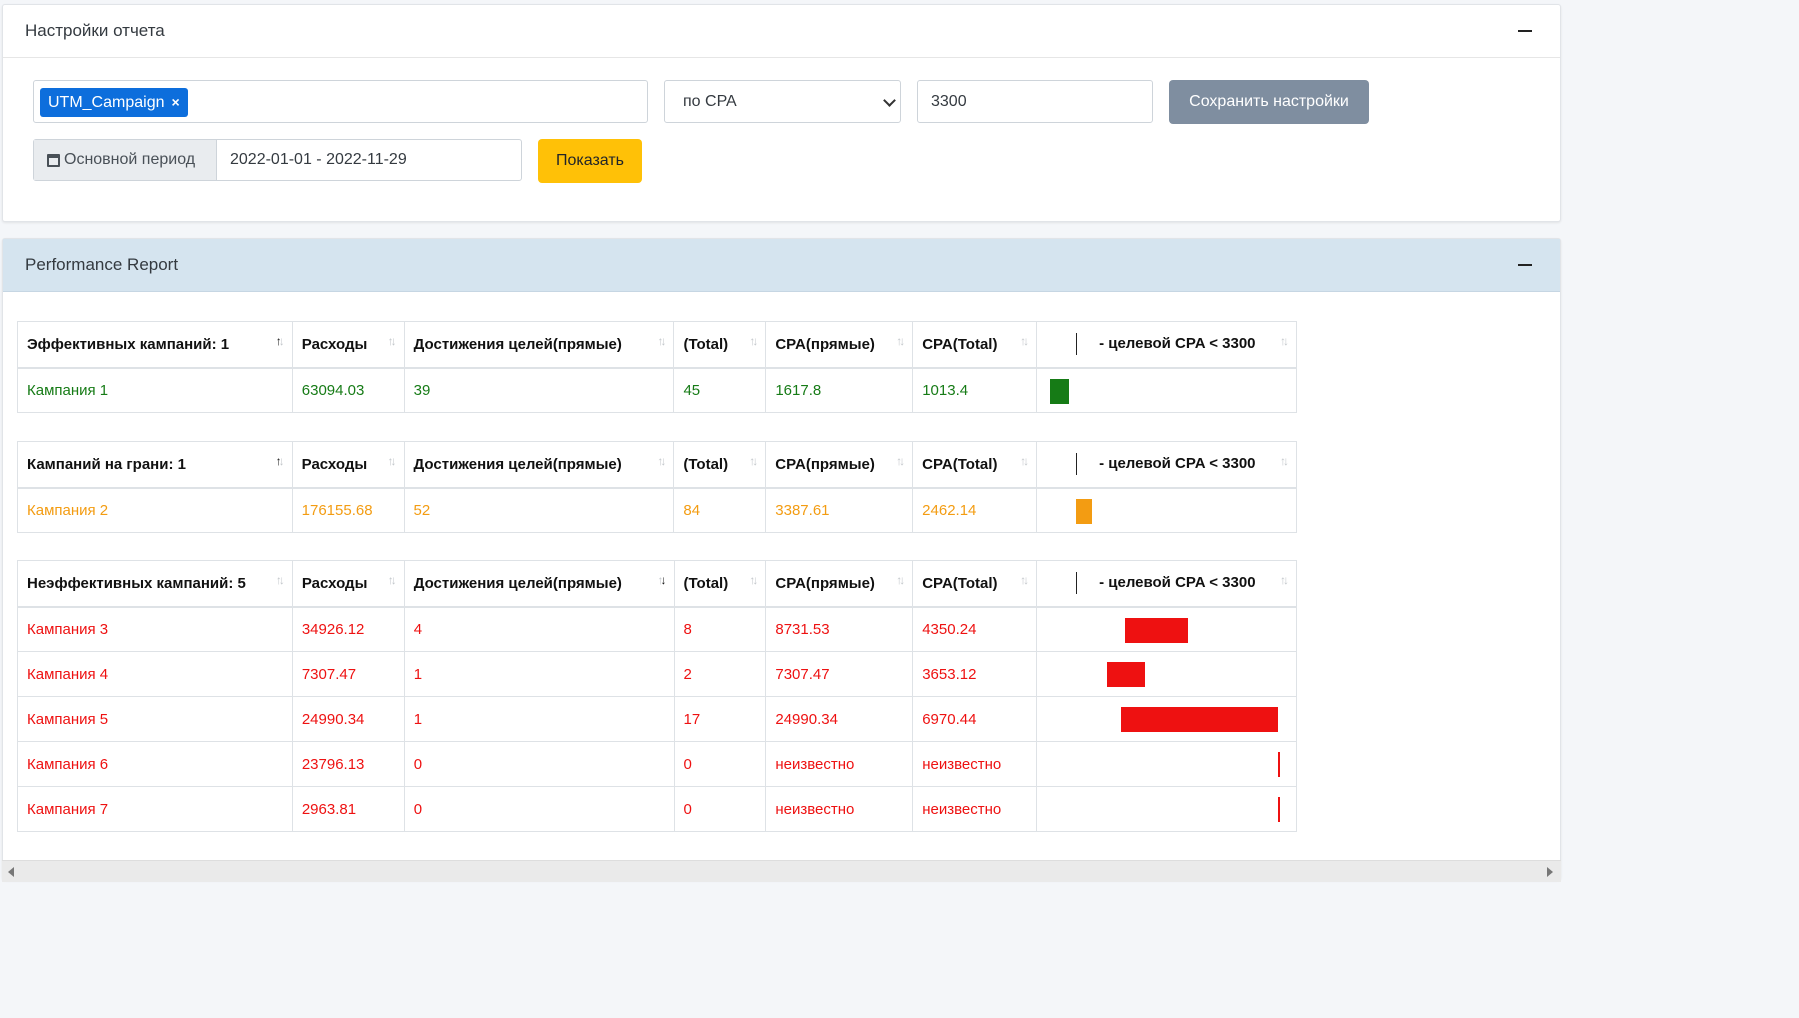 The width and height of the screenshot is (1799, 1018). What do you see at coordinates (539, 674) in the screenshot?
I see `goals-cell: 1` at bounding box center [539, 674].